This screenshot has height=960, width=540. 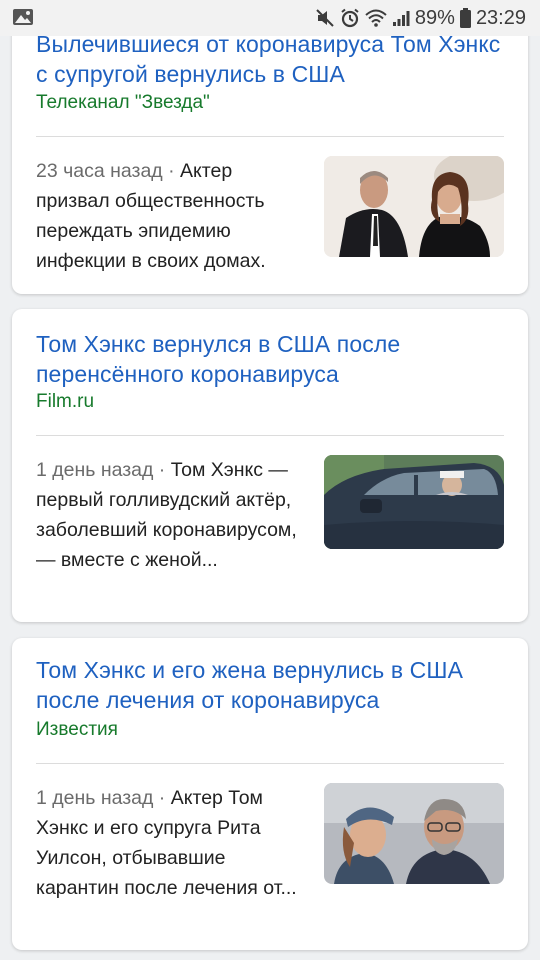 What do you see at coordinates (376, 18) in the screenshot?
I see `wifi-icon` at bounding box center [376, 18].